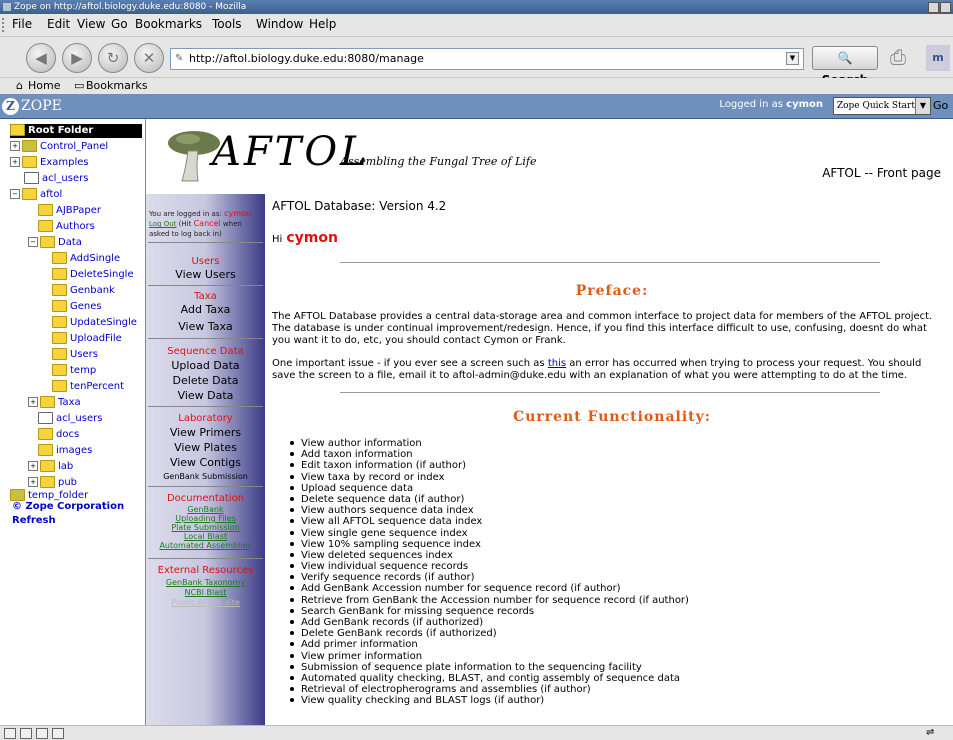  What do you see at coordinates (41, 58) in the screenshot?
I see `back-icon: ◀` at bounding box center [41, 58].